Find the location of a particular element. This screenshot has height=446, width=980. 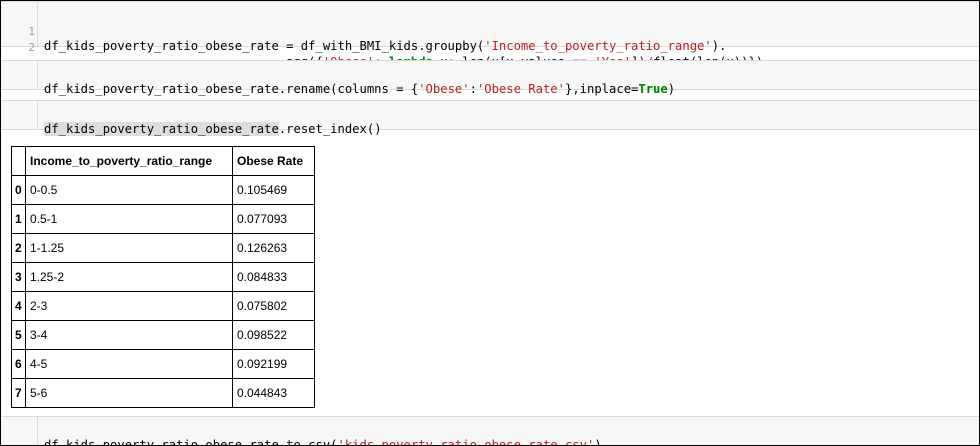

rate-cell: 0.092199 is located at coordinates (273, 364).